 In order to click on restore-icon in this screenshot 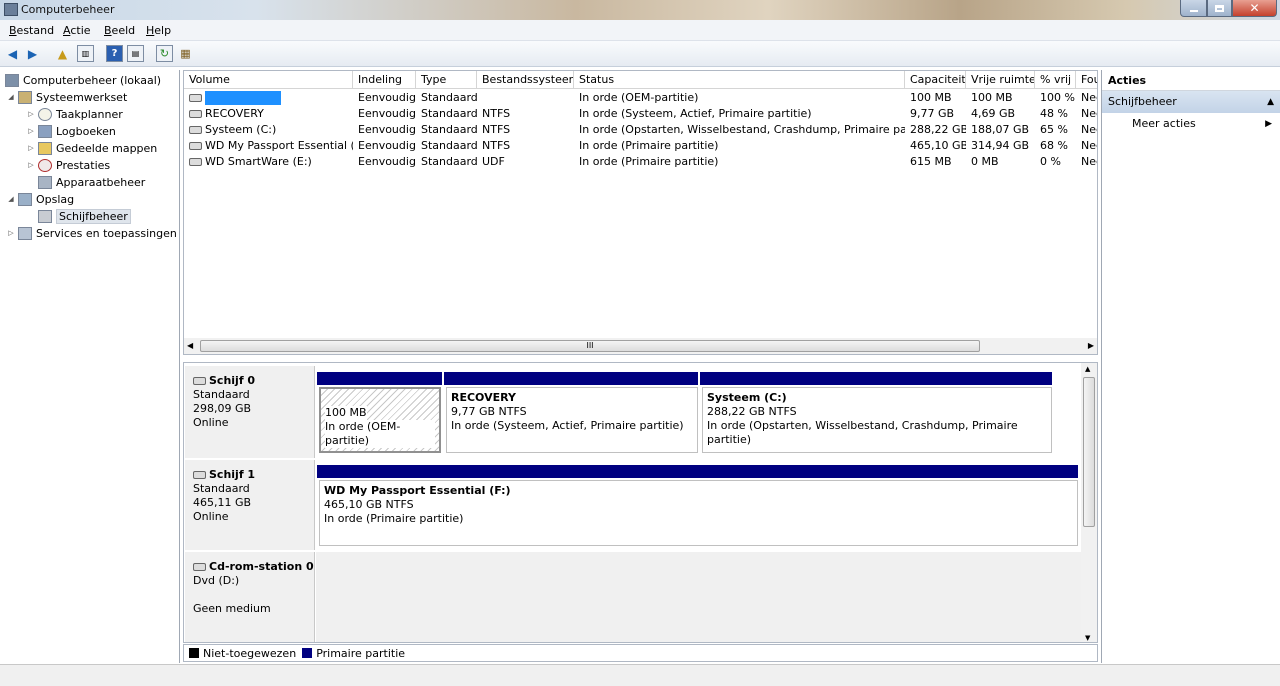, I will do `click(1219, 8)`.